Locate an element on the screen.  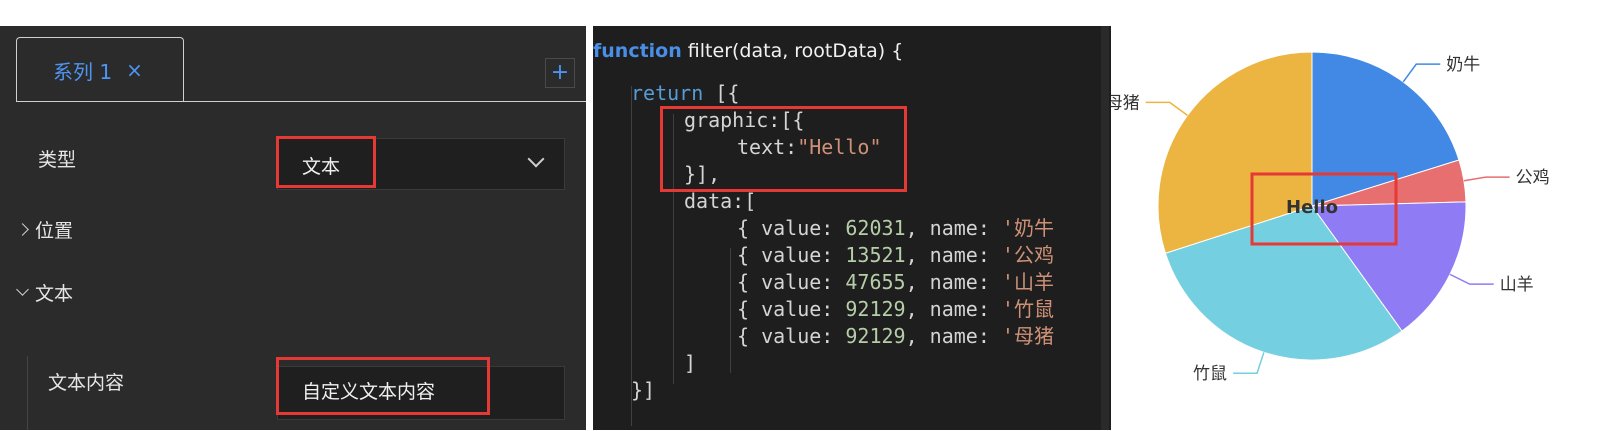
code-token: [{ is located at coordinates (721, 93).